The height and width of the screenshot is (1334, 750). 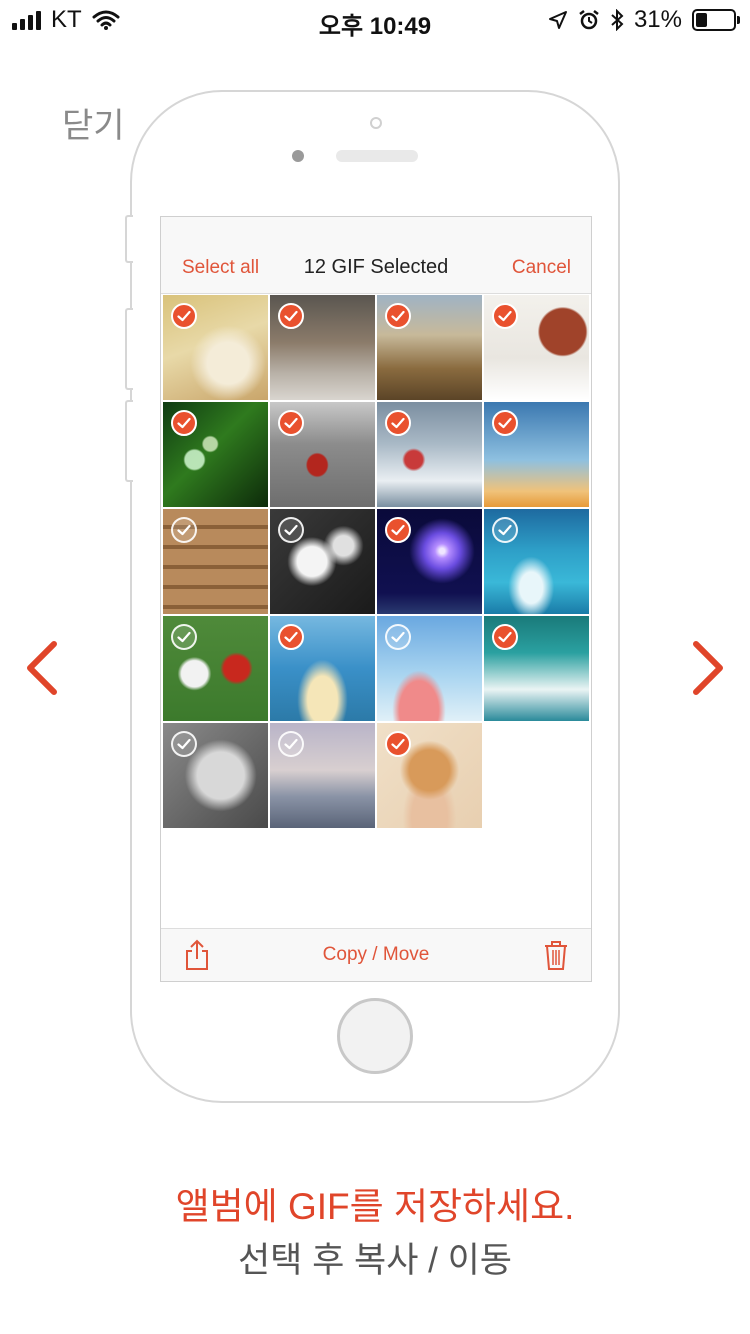 What do you see at coordinates (375, 1260) in the screenshot?
I see `caption-subtitle: 선택 후 복사 / 이동` at bounding box center [375, 1260].